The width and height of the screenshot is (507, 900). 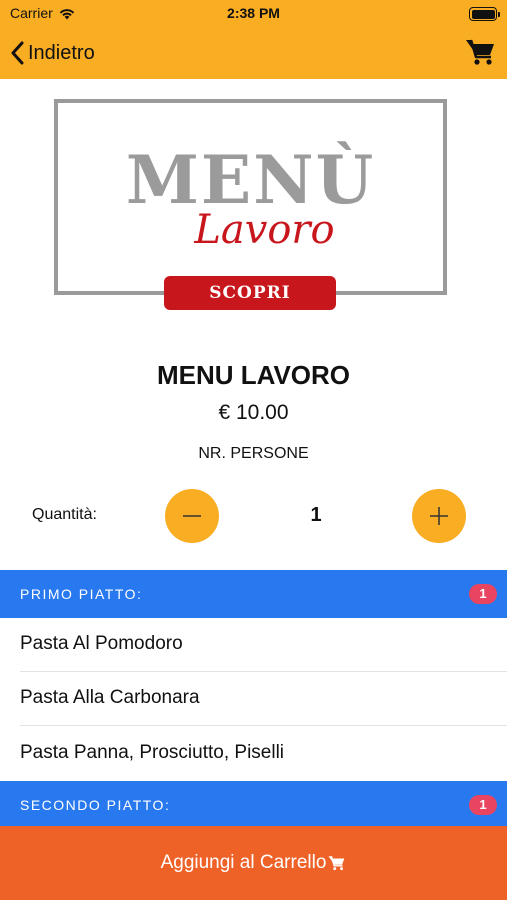 What do you see at coordinates (253, 53) in the screenshot?
I see `nav-bar: Indietro` at bounding box center [253, 53].